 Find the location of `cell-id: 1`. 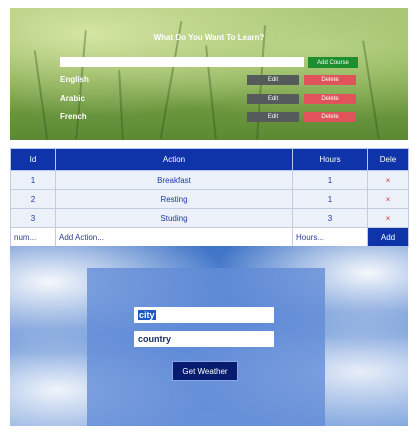

cell-id: 1 is located at coordinates (33, 180).